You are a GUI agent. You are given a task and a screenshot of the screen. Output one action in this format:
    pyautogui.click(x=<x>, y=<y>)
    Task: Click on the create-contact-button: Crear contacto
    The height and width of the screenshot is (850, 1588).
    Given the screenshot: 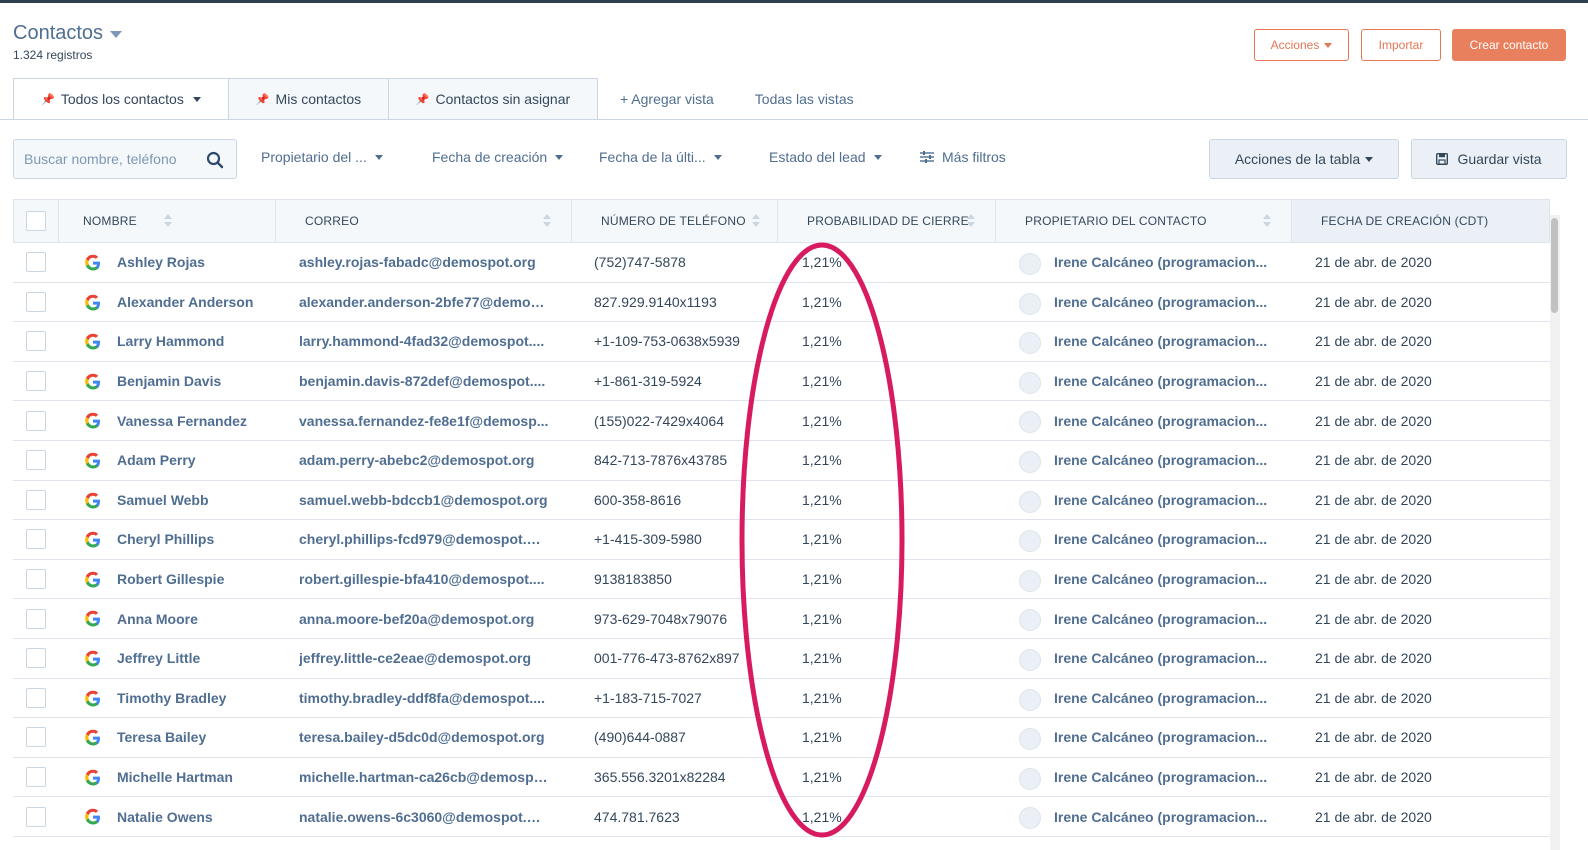 What is the action you would take?
    pyautogui.click(x=1509, y=45)
    